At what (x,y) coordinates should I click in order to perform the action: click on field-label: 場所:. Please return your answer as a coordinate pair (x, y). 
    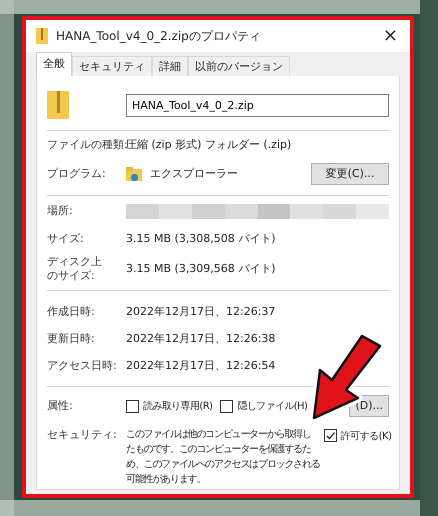
    Looking at the image, I should click on (60, 210).